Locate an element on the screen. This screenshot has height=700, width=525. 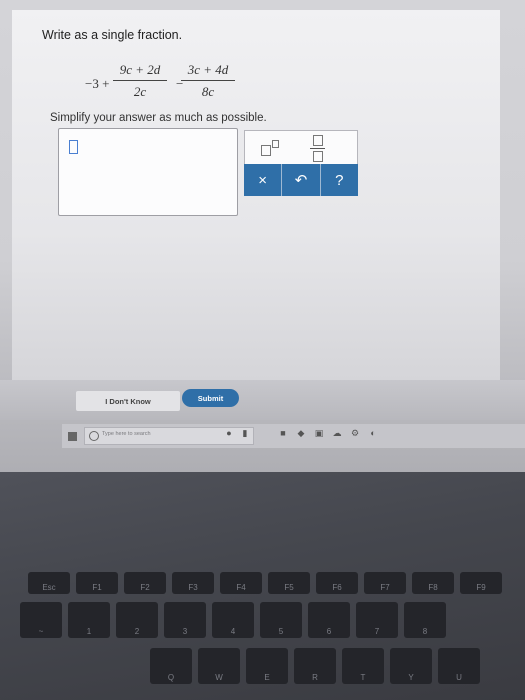
fraction-num-icon is located at coordinates (318, 140).